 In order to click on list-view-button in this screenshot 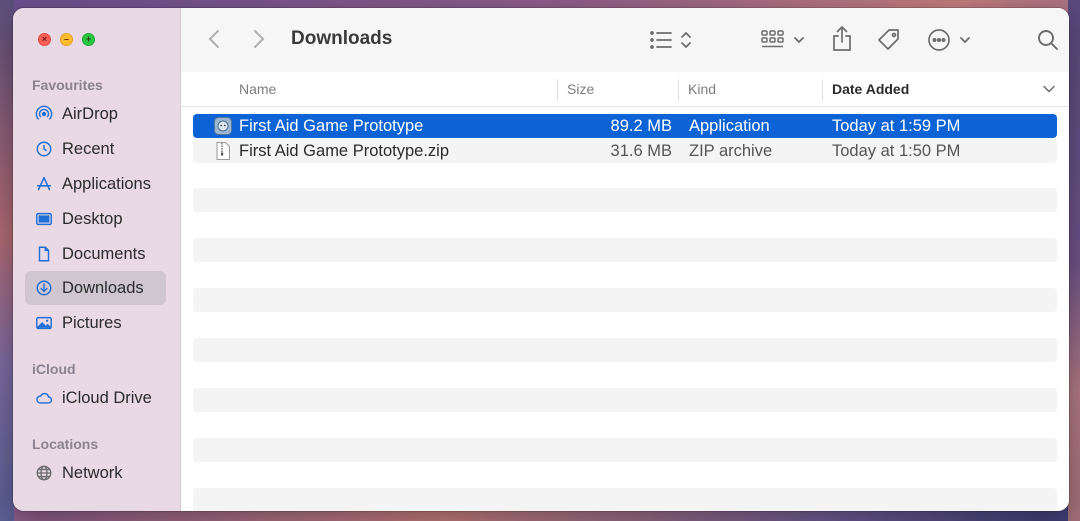, I will do `click(672, 40)`.